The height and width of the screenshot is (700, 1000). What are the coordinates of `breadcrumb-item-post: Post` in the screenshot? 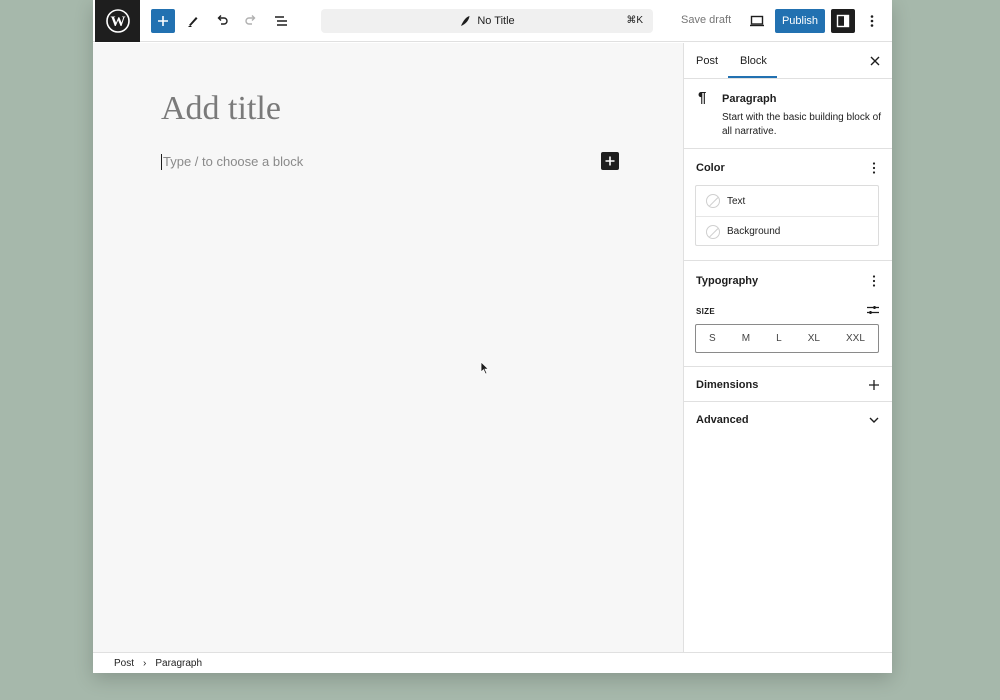 It's located at (124, 663).